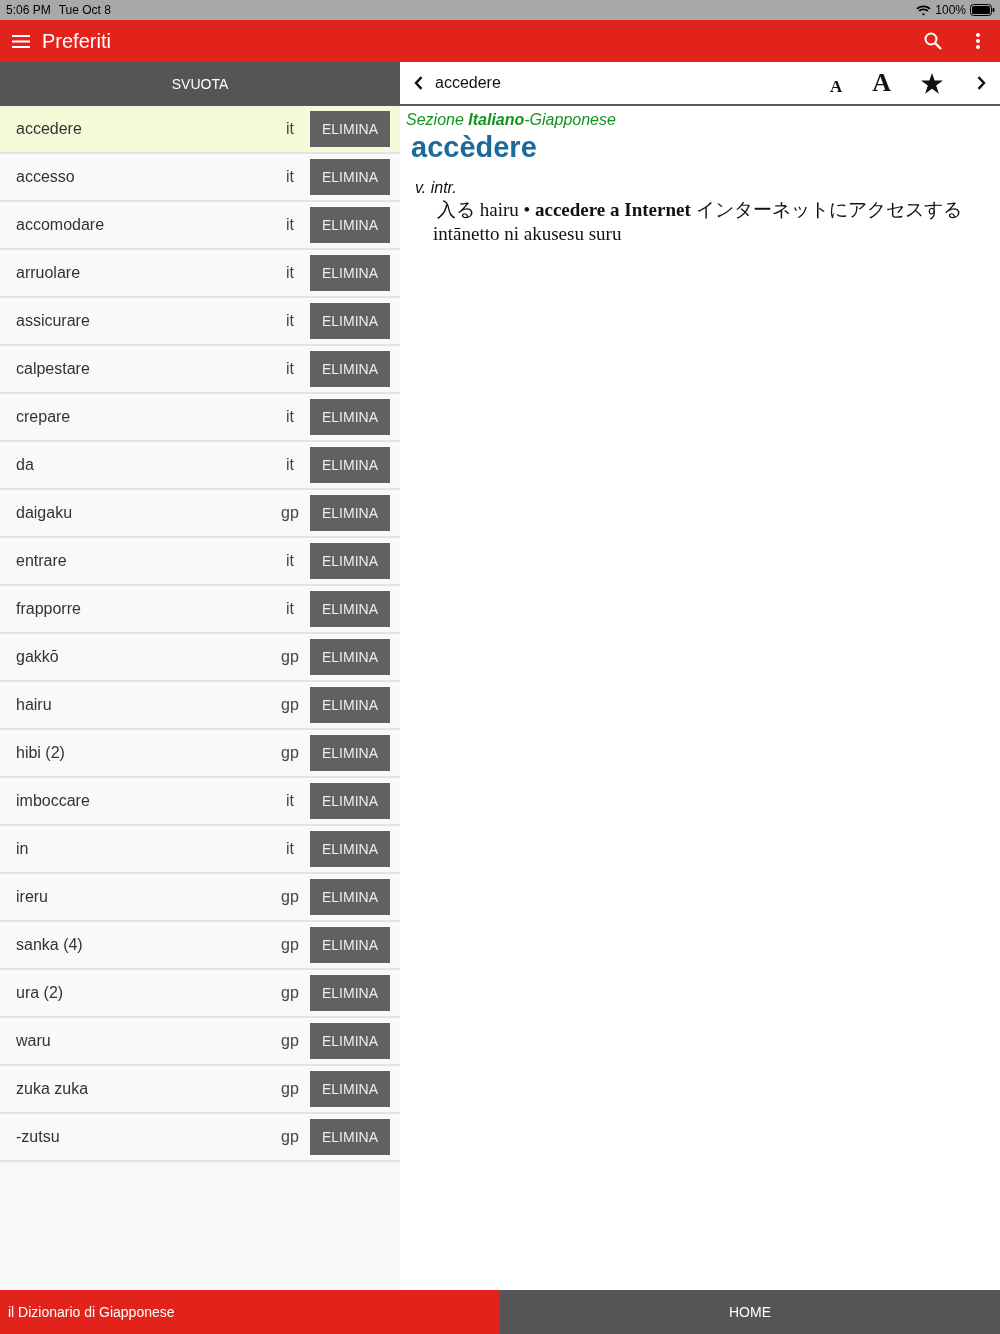 The image size is (1000, 1334). What do you see at coordinates (42, 561) in the screenshot?
I see `favorite-word: entrare` at bounding box center [42, 561].